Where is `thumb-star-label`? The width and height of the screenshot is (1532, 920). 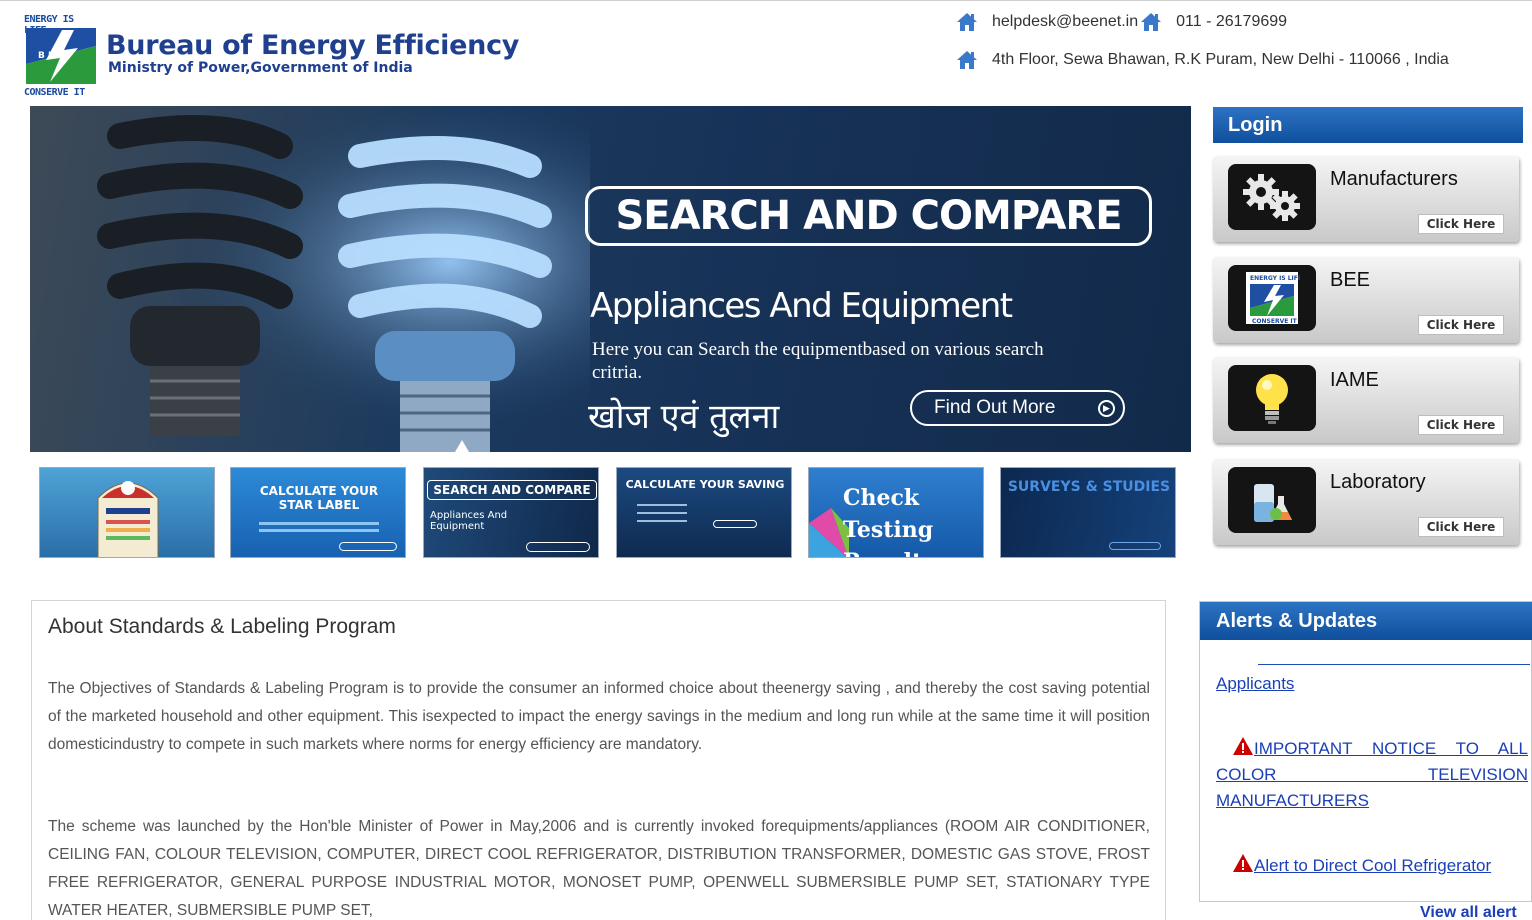 thumb-star-label is located at coordinates (127, 512).